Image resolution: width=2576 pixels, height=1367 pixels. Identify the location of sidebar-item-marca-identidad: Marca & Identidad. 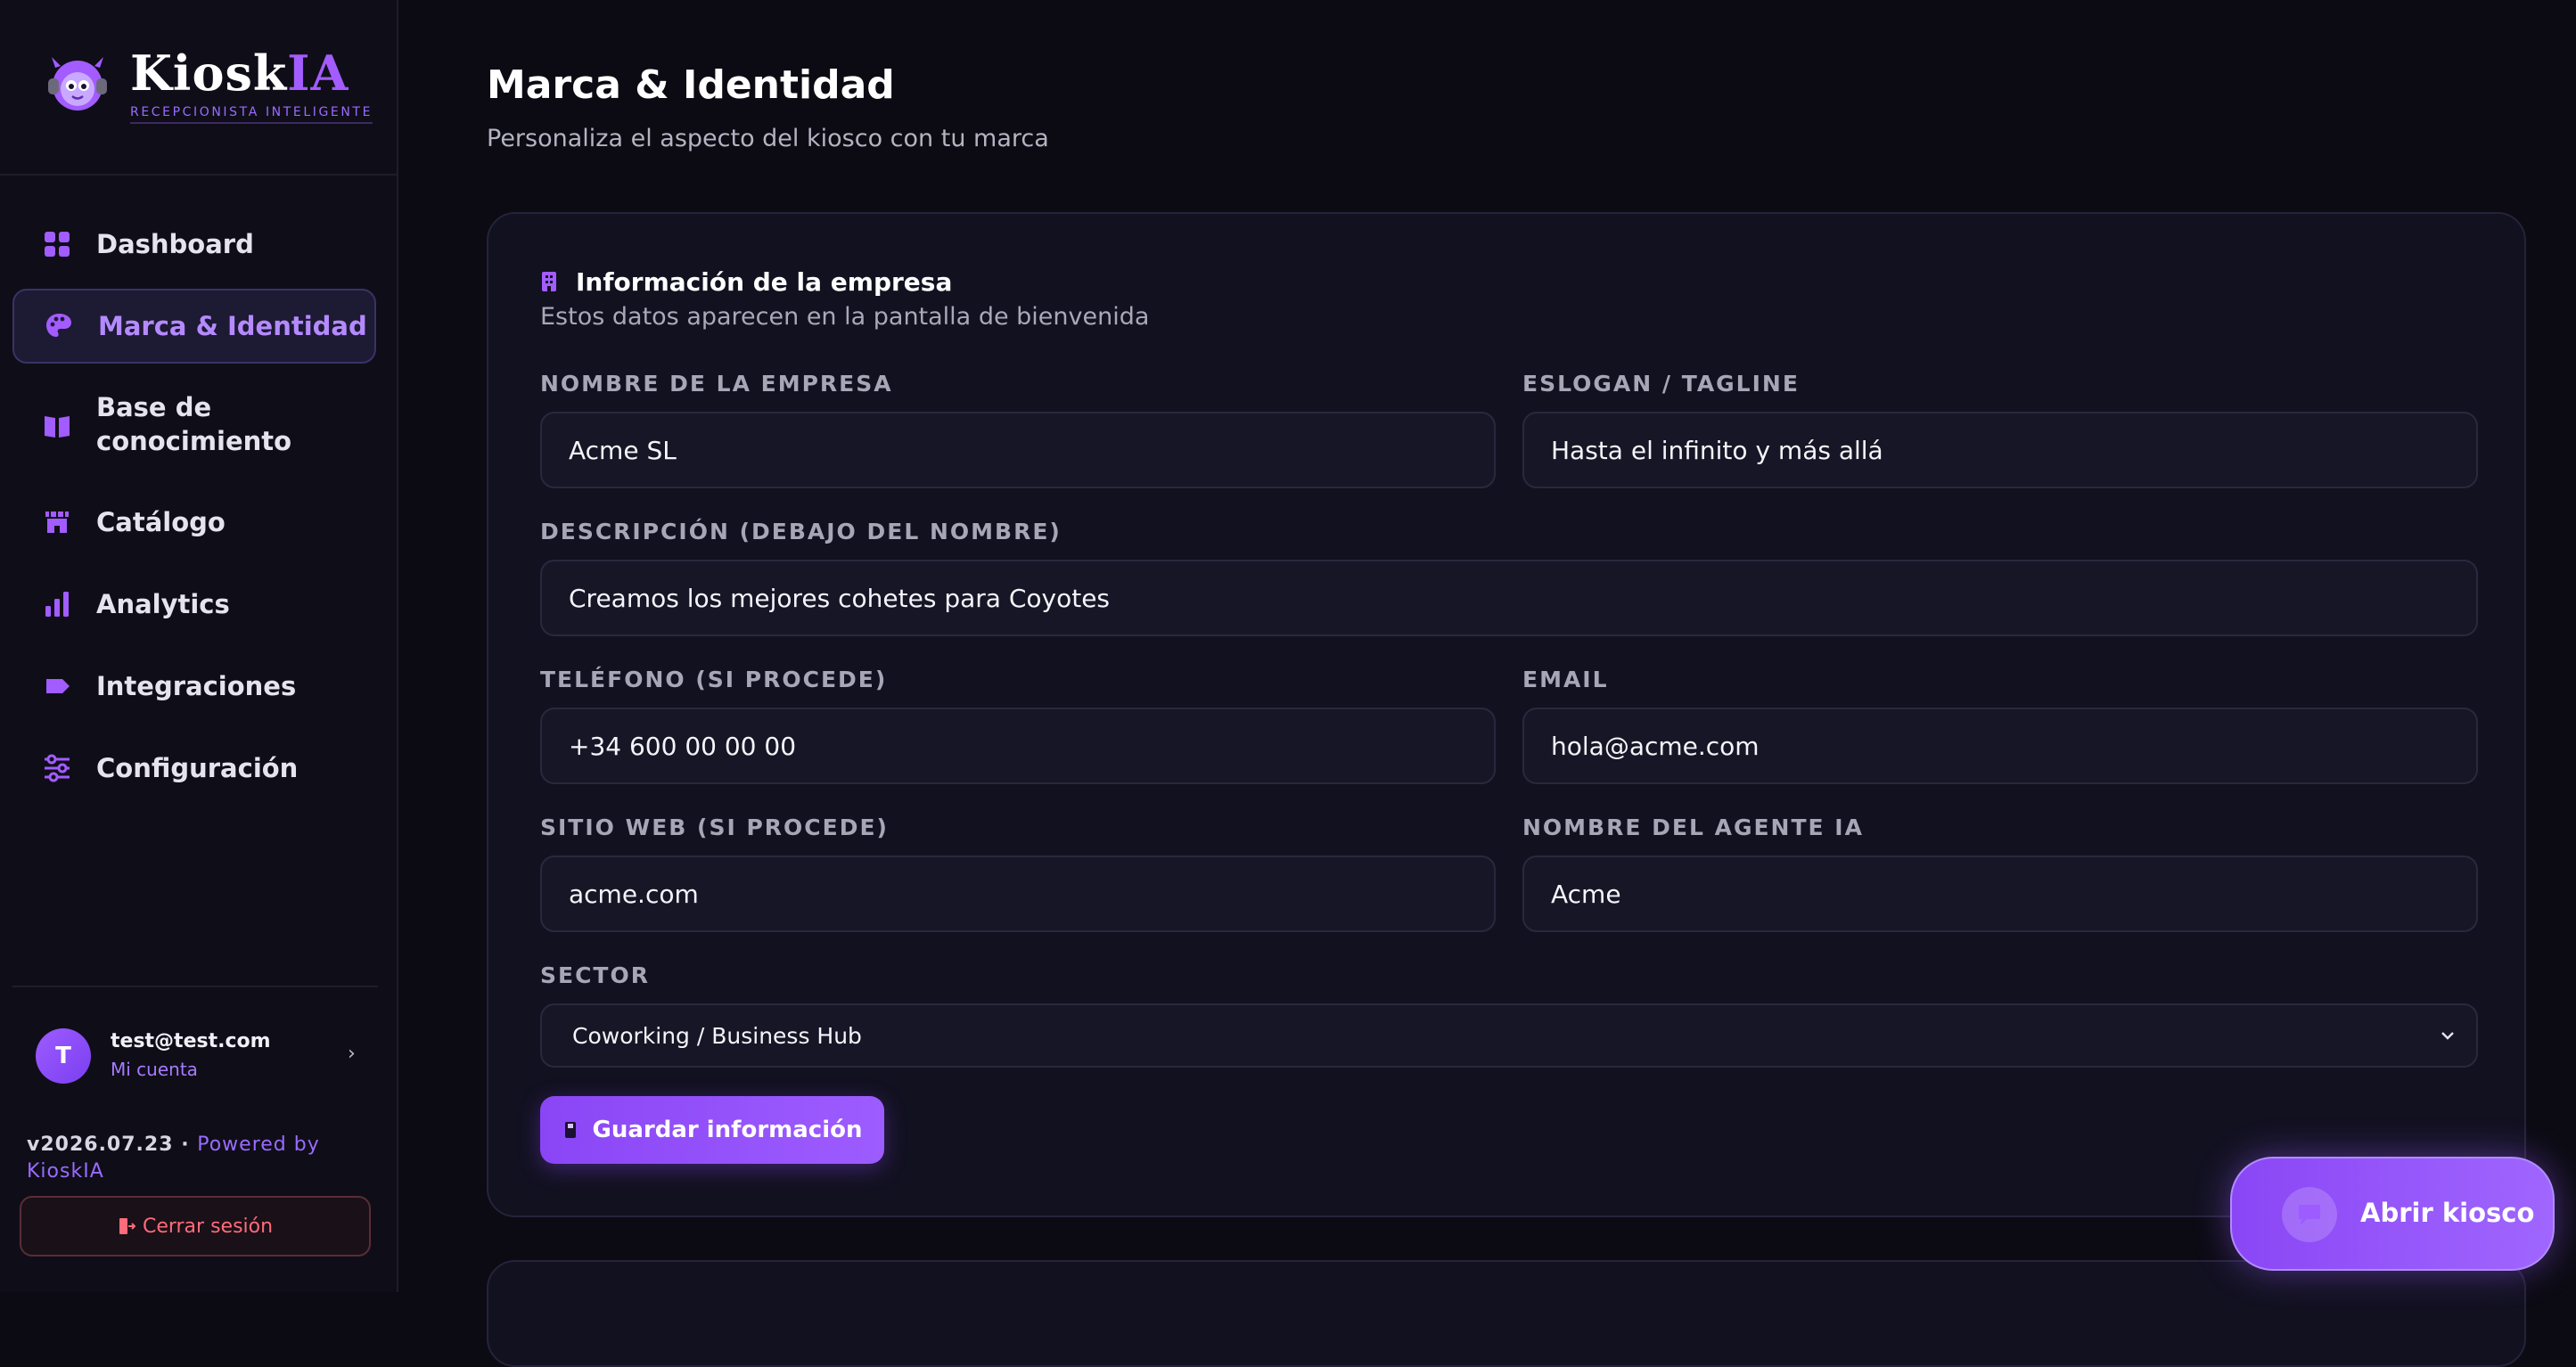
(194, 327).